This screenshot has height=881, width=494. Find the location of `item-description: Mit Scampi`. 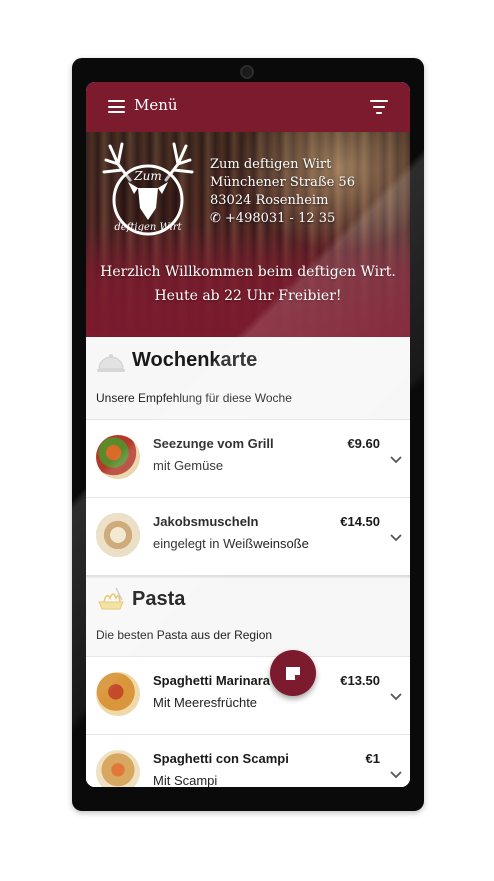

item-description: Mit Scampi is located at coordinates (185, 780).